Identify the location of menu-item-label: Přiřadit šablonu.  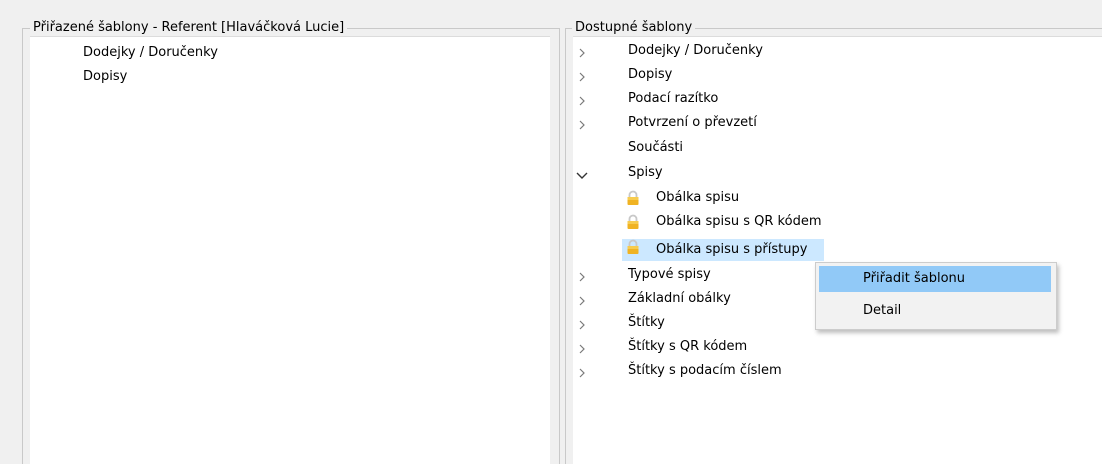
(914, 278).